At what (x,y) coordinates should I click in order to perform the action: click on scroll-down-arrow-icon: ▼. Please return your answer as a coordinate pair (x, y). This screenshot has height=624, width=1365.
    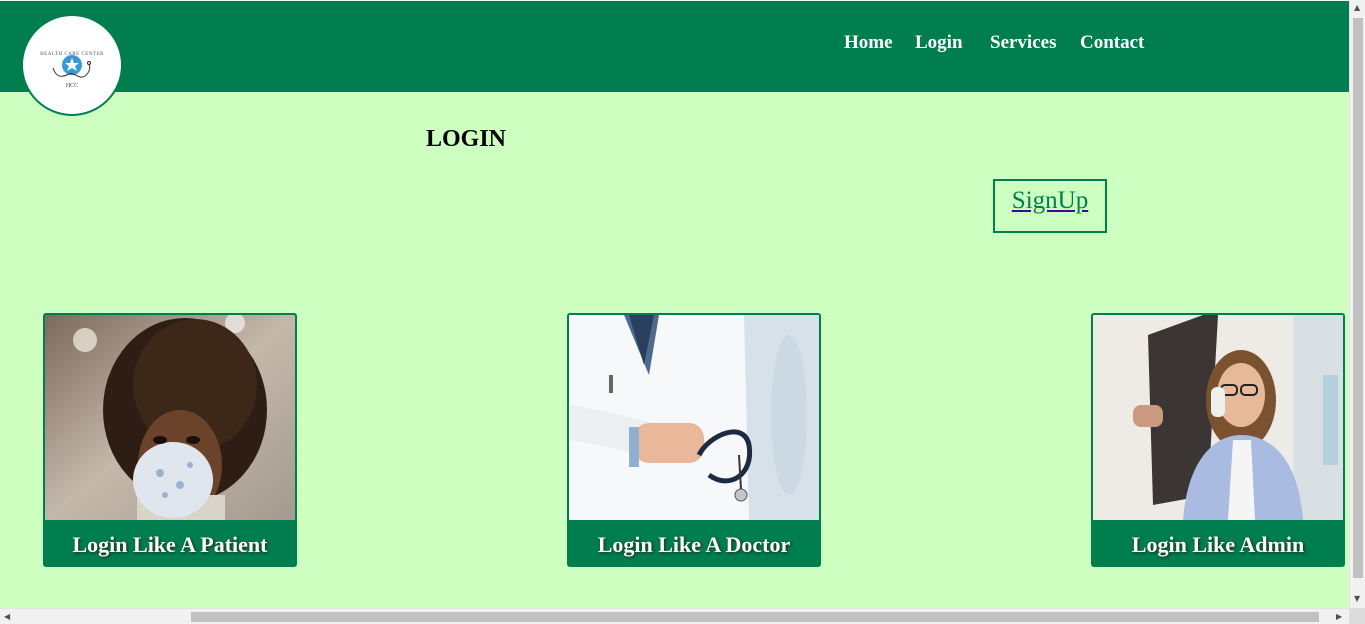
    Looking at the image, I should click on (1357, 599).